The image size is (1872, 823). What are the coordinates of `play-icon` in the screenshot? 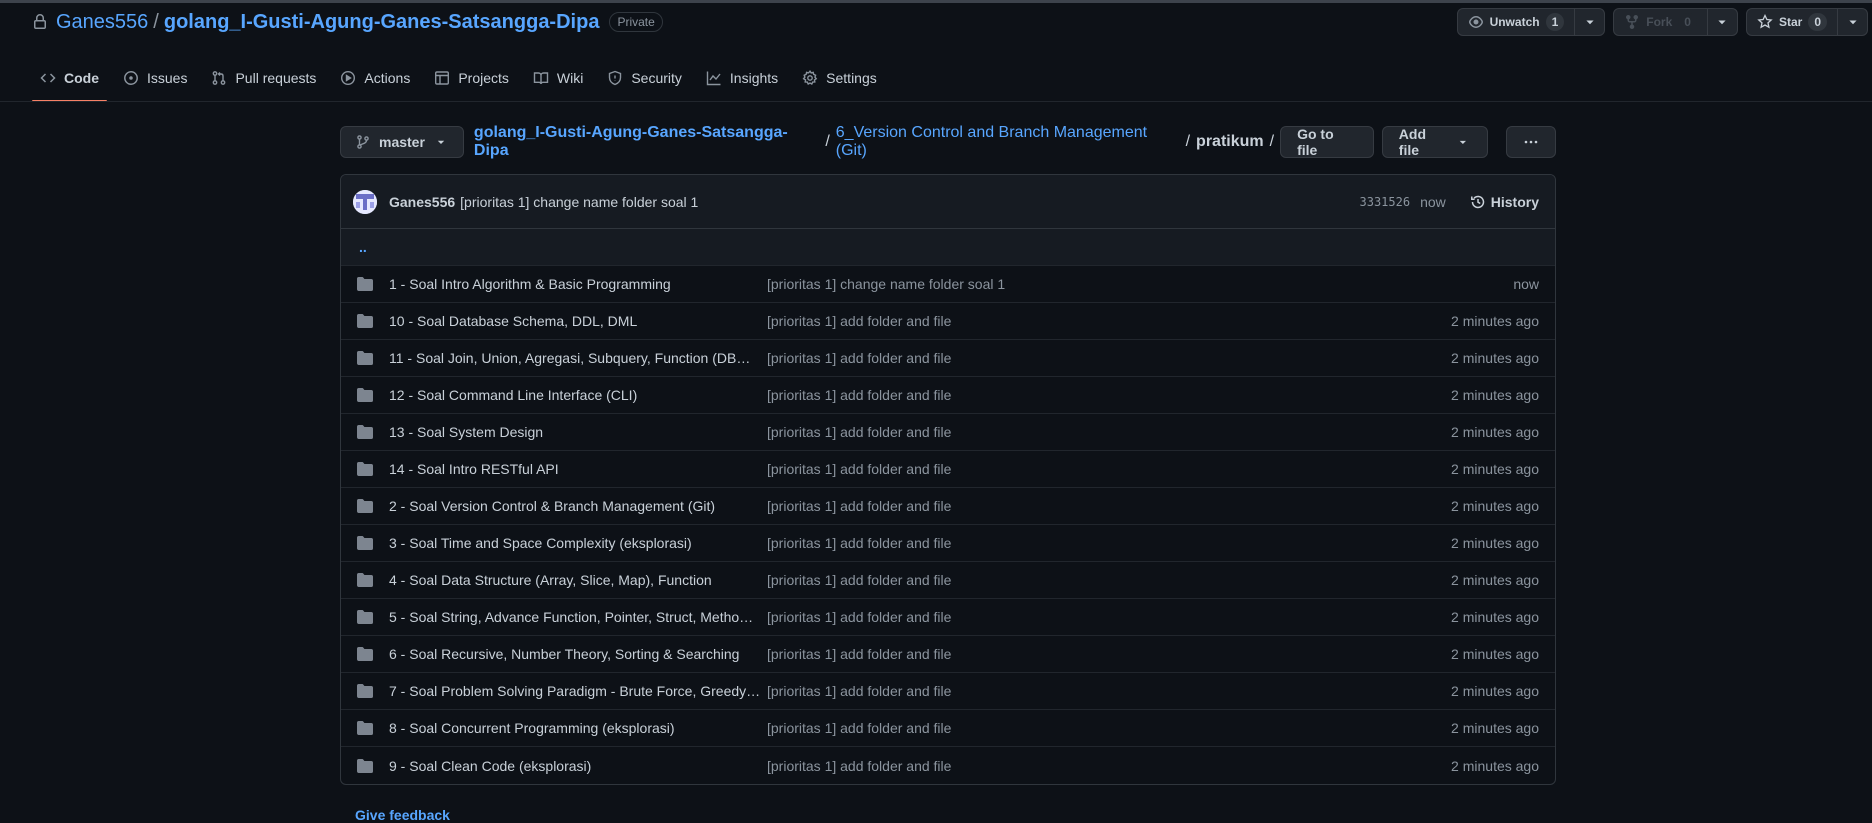 It's located at (348, 78).